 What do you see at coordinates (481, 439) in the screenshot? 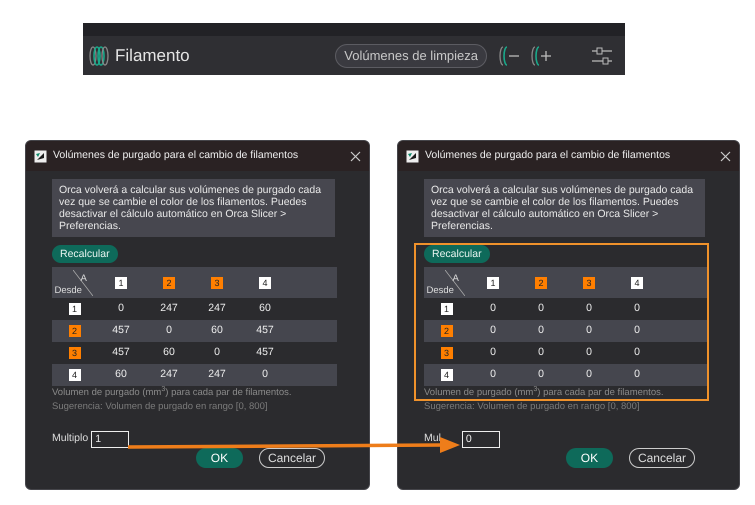
I see `multiplier-field: 0` at bounding box center [481, 439].